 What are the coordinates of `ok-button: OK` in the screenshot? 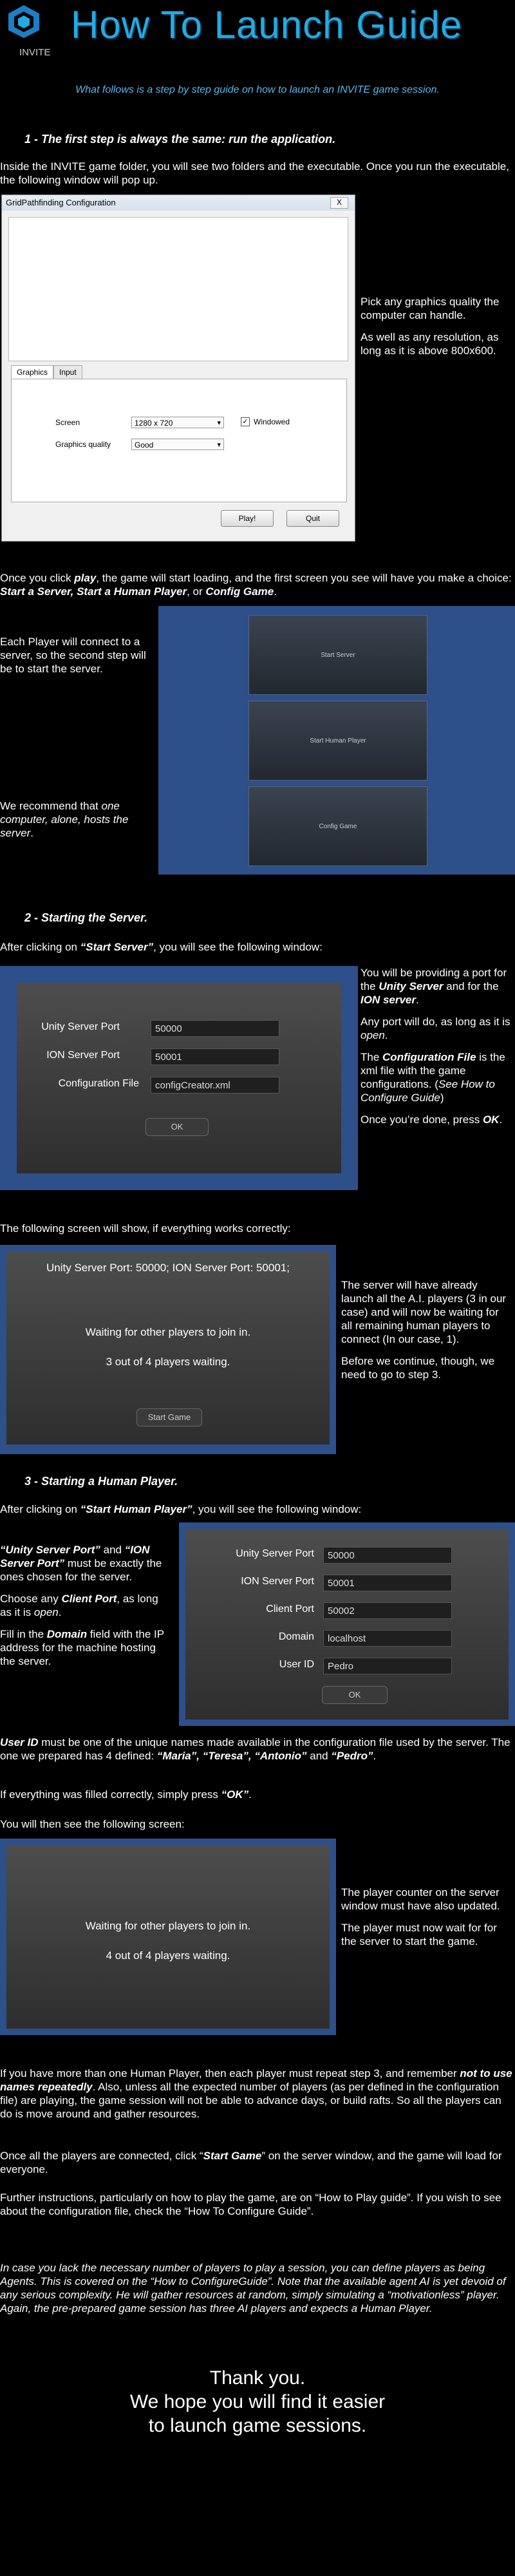 It's located at (177, 1127).